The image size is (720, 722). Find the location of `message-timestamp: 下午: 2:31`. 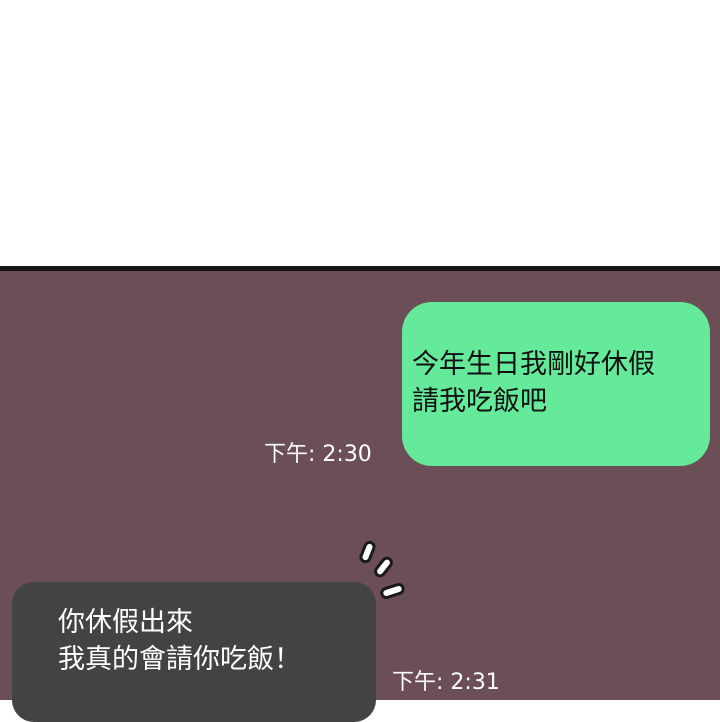

message-timestamp: 下午: 2:31 is located at coordinates (446, 682).